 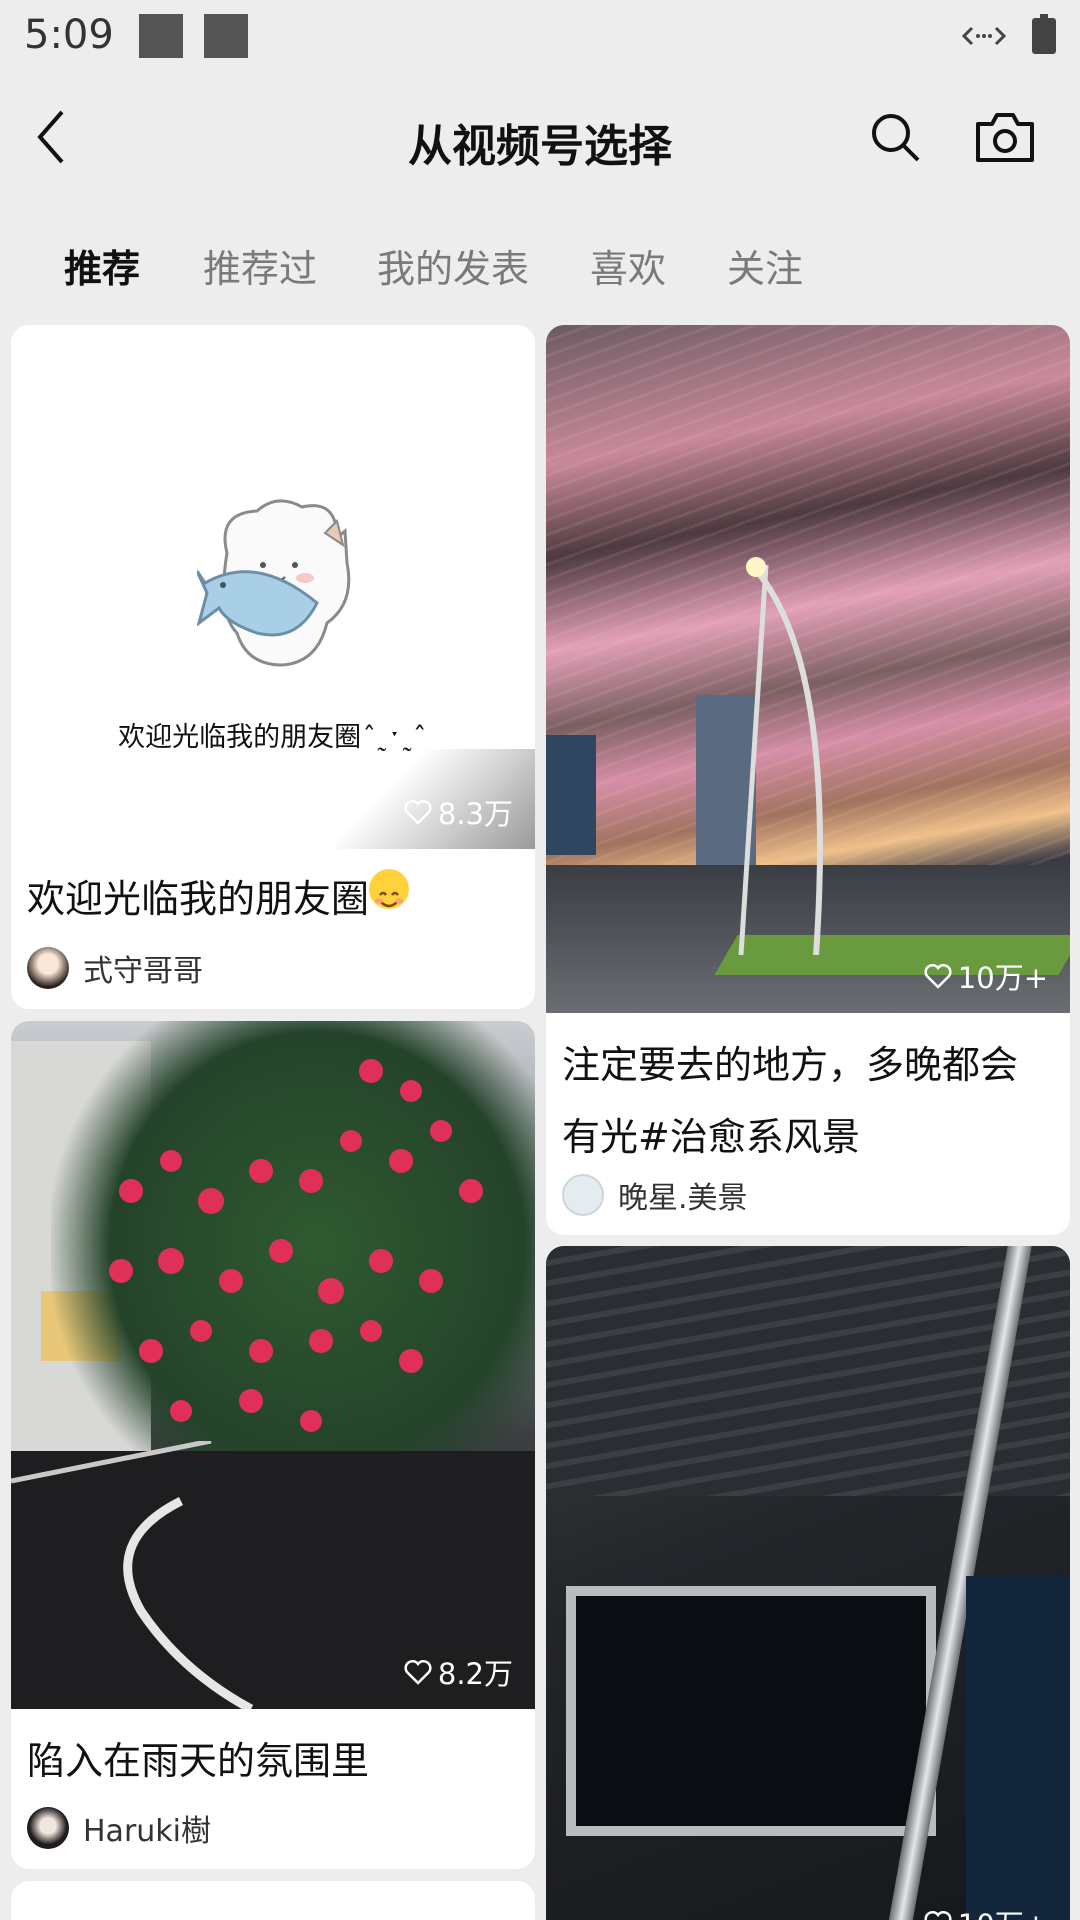 I want to click on roses-image, so click(x=296, y=1245).